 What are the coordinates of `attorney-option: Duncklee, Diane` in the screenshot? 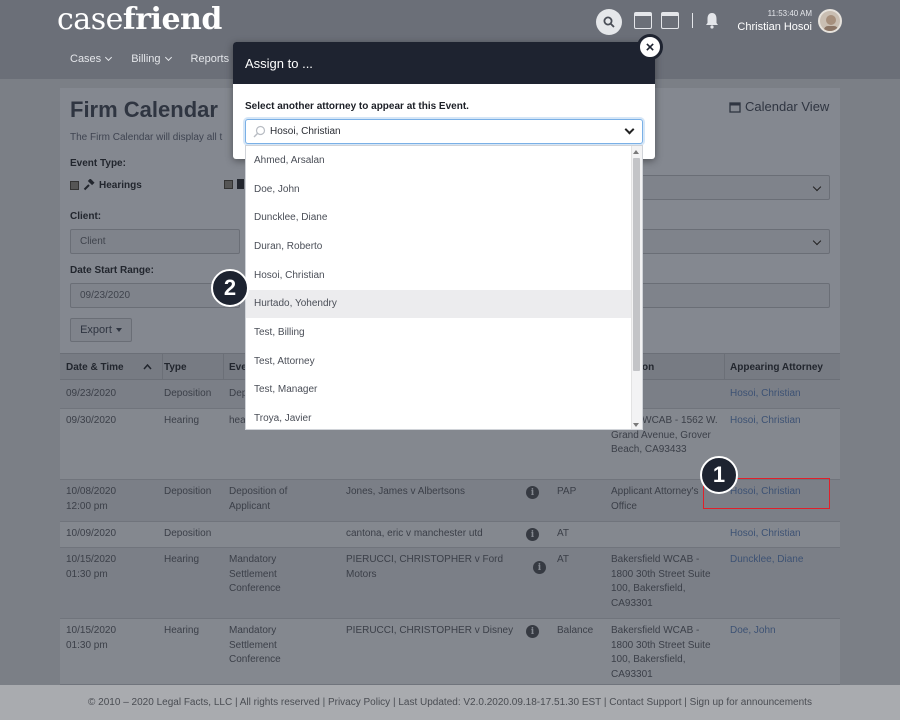 It's located at (439, 217).